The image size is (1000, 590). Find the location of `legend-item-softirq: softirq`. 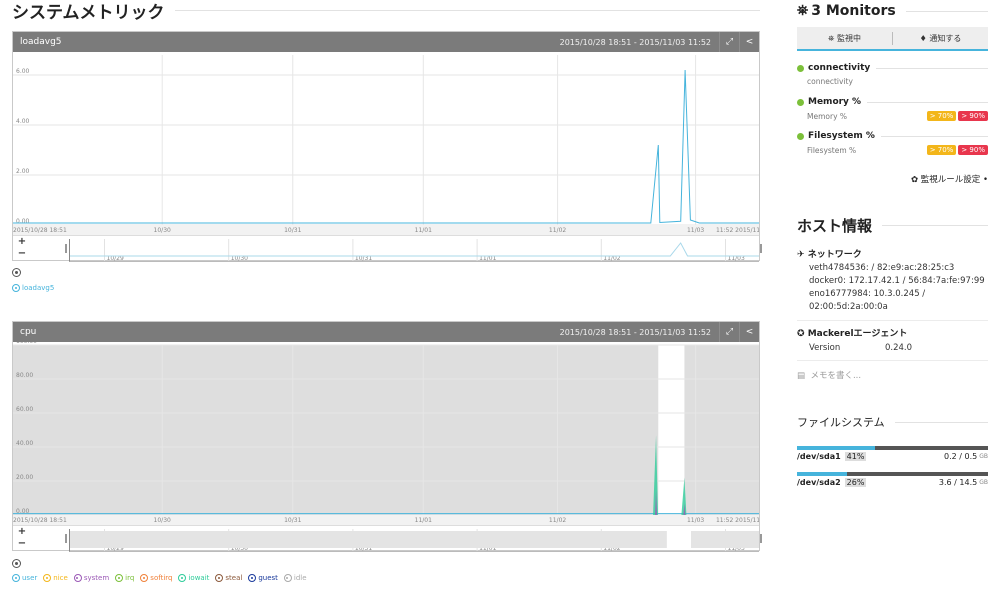

legend-item-softirq: softirq is located at coordinates (156, 578).